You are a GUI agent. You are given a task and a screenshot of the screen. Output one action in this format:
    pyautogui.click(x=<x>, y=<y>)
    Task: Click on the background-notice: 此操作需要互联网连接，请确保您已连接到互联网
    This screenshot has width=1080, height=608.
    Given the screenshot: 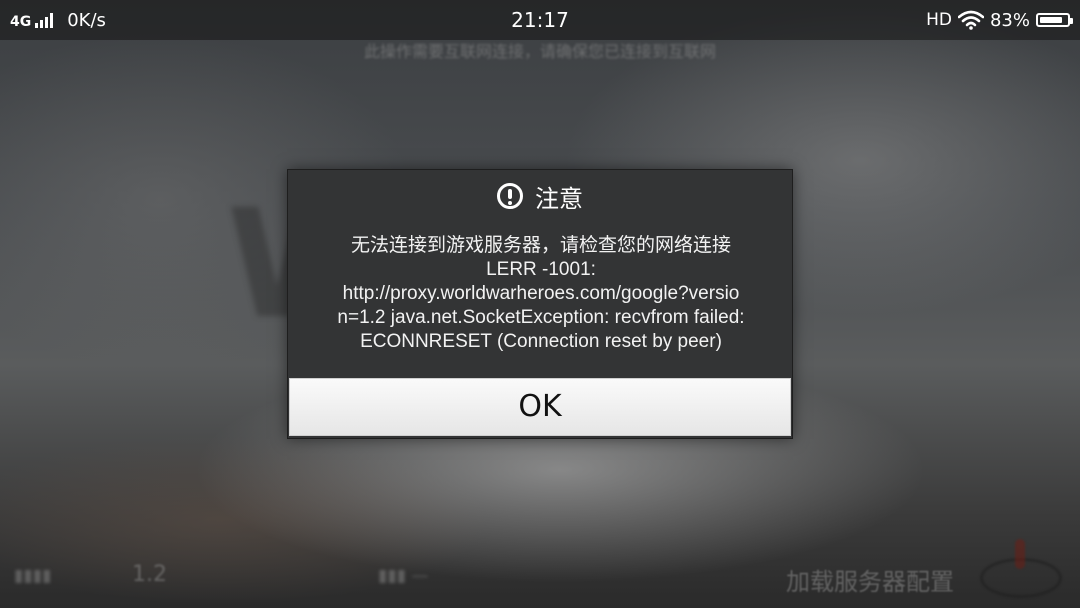 What is the action you would take?
    pyautogui.click(x=539, y=51)
    